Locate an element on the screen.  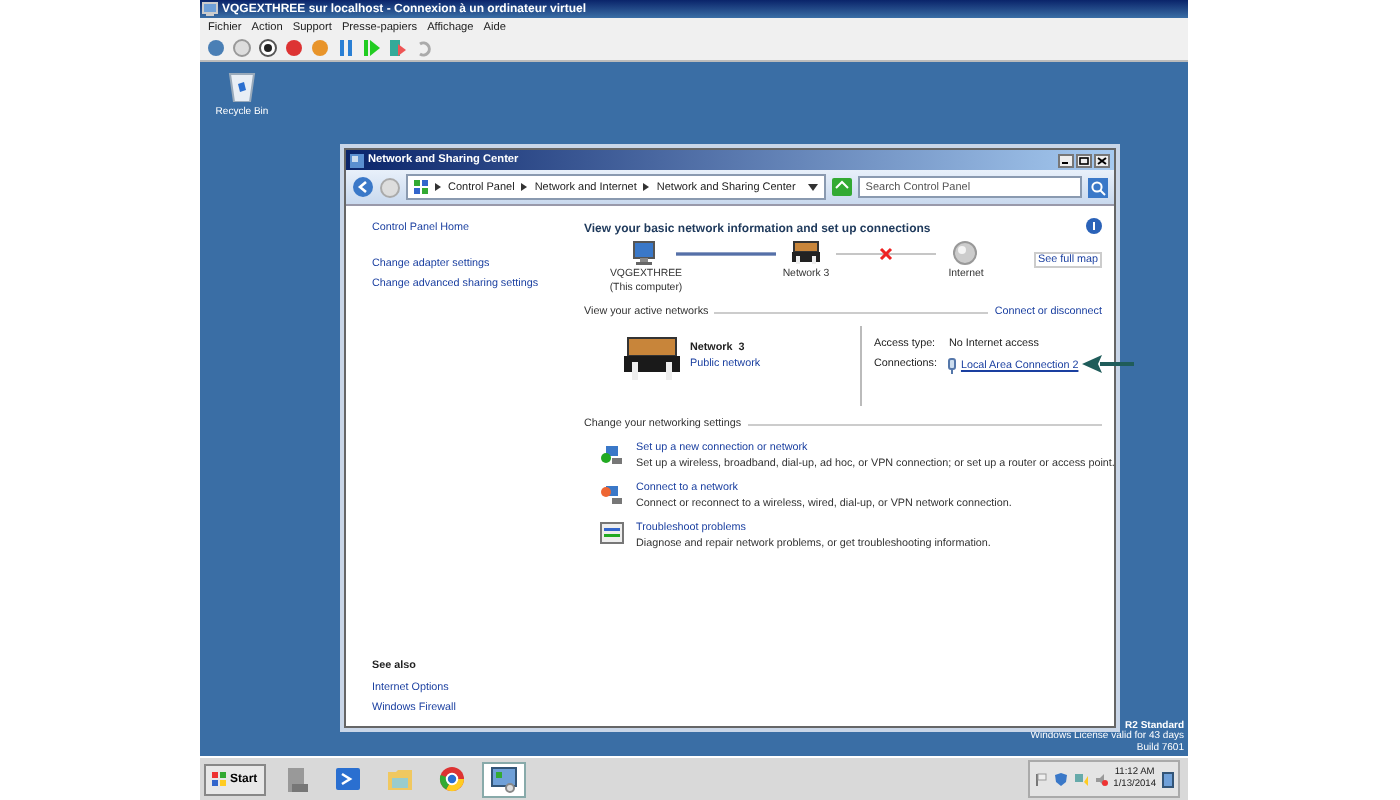
network-connect-icon is located at coordinates (612, 494).